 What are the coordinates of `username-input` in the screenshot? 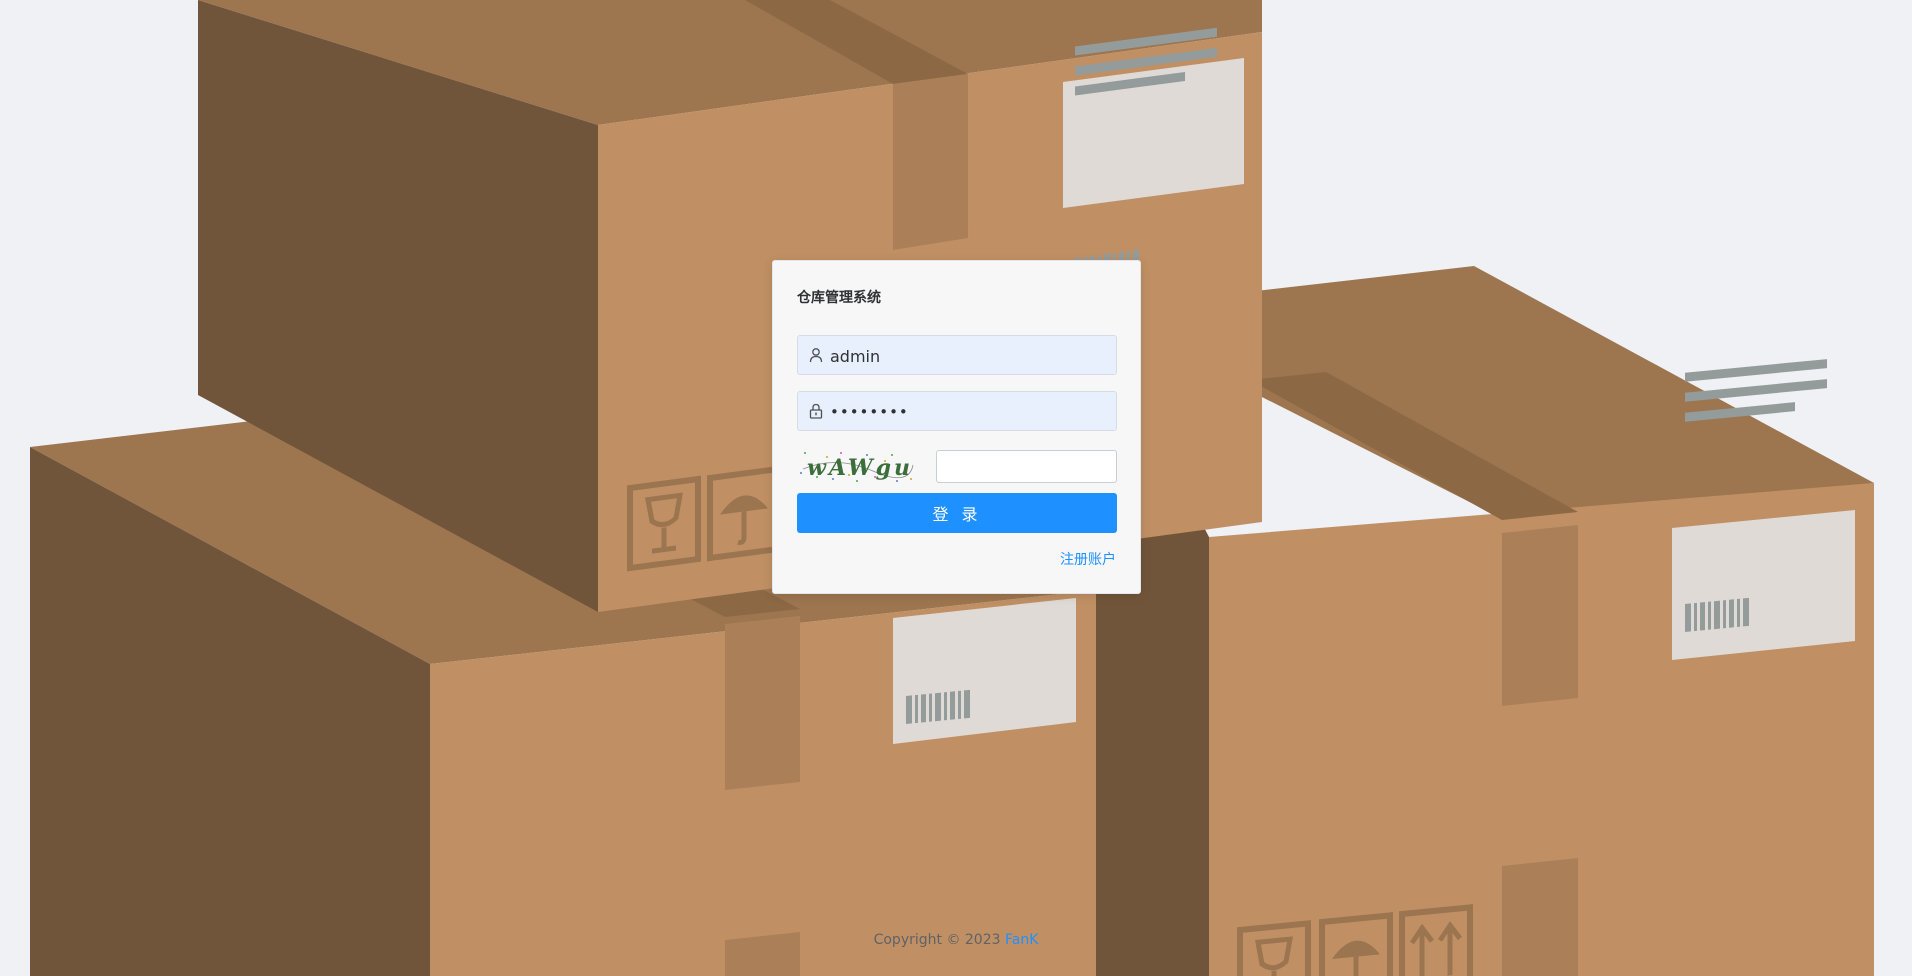 It's located at (970, 356).